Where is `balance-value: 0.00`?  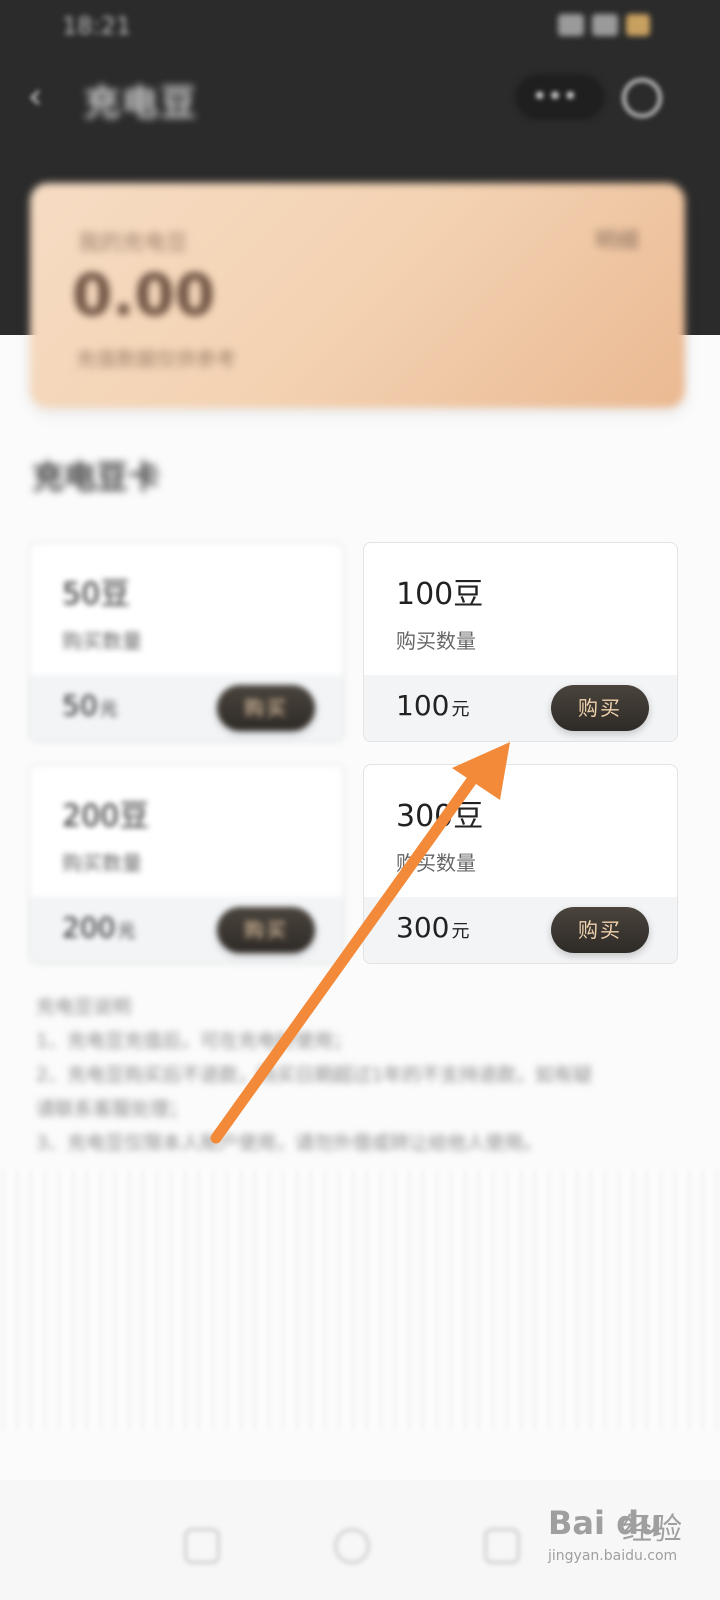
balance-value: 0.00 is located at coordinates (144, 295).